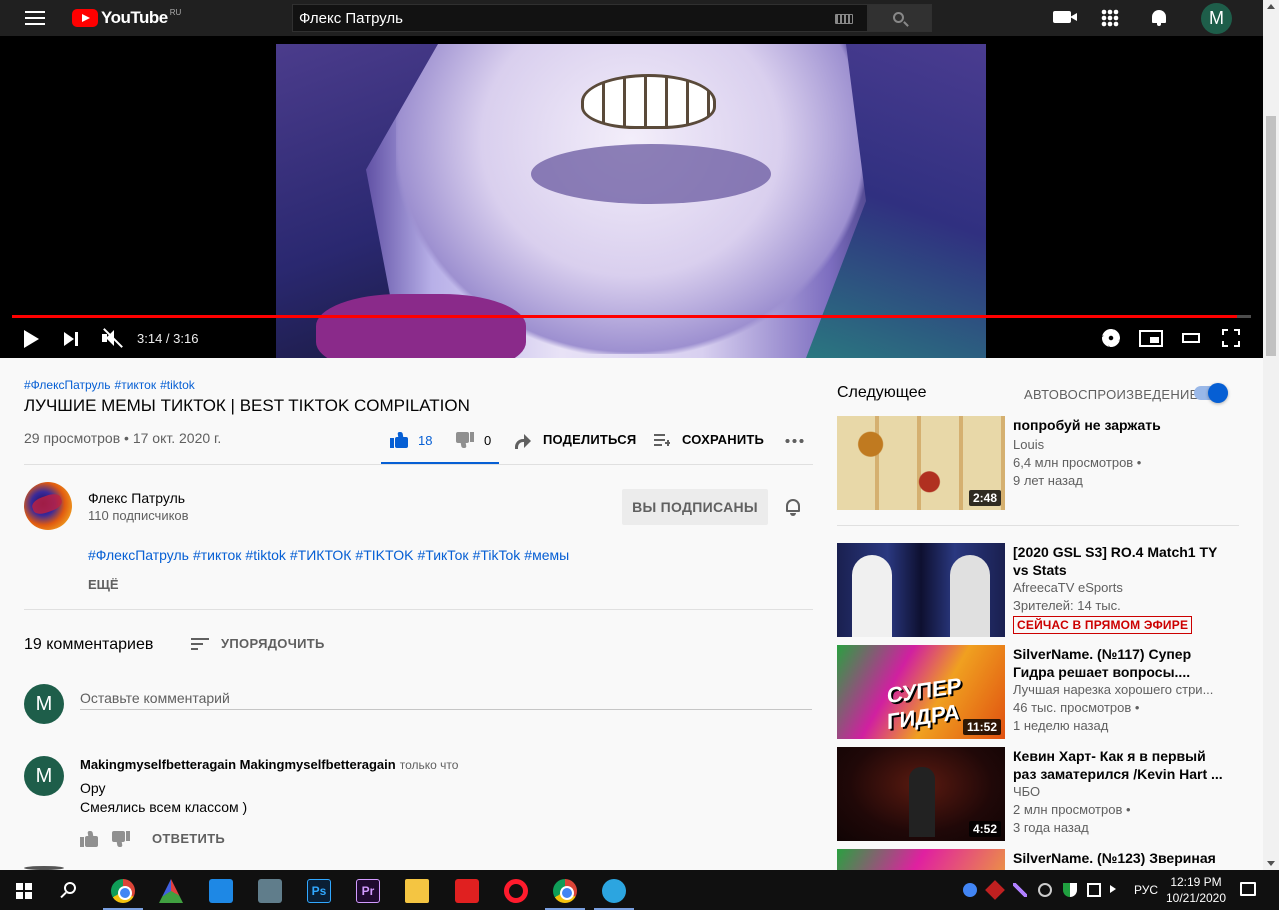 This screenshot has height=910, width=1279. I want to click on search-input, so click(558, 18).